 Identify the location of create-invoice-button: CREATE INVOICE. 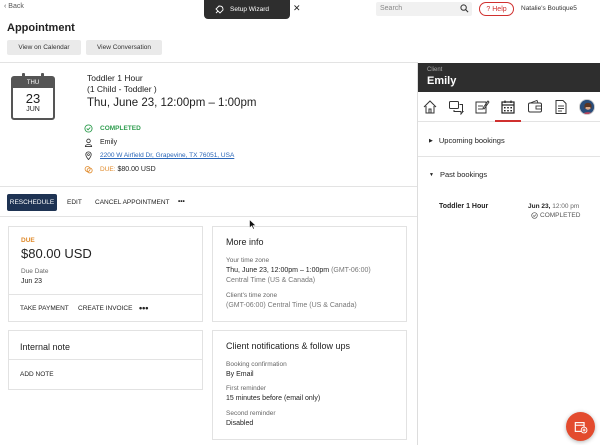
(105, 308).